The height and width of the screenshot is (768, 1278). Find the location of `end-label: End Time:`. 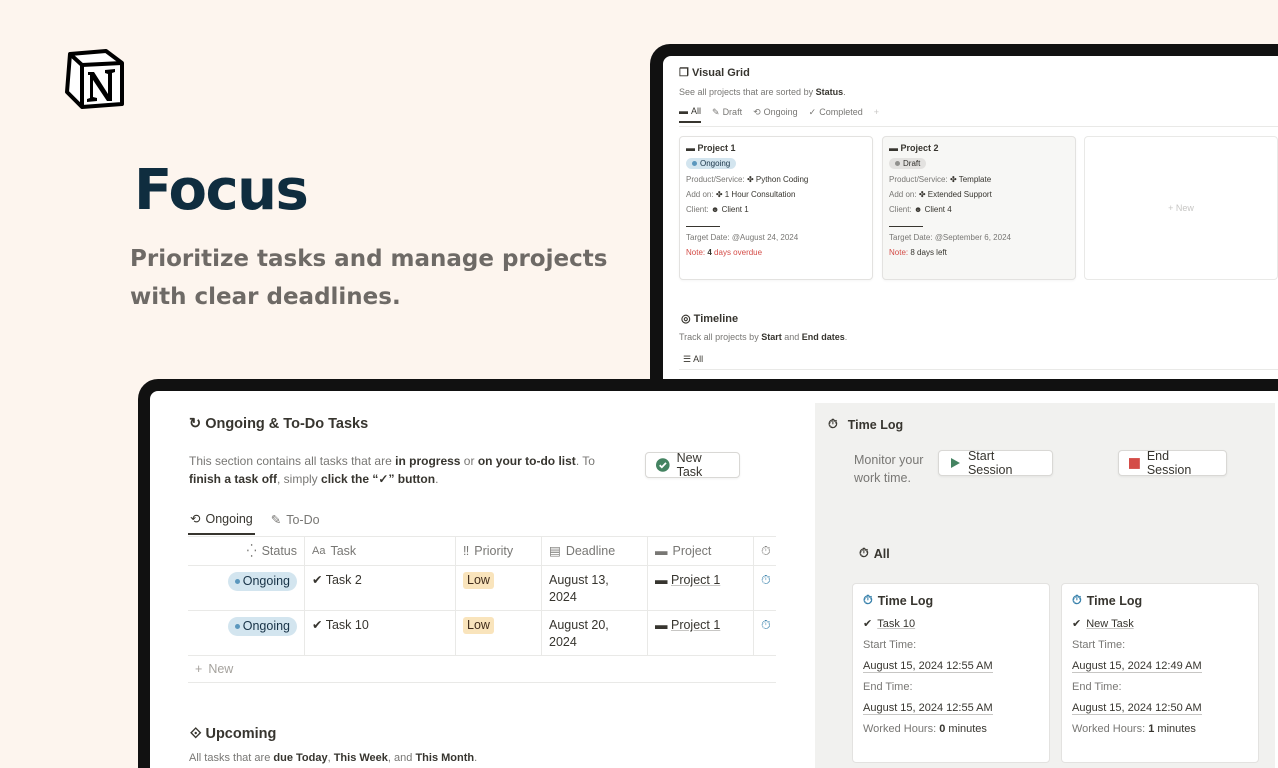

end-label: End Time: is located at coordinates (1097, 687).